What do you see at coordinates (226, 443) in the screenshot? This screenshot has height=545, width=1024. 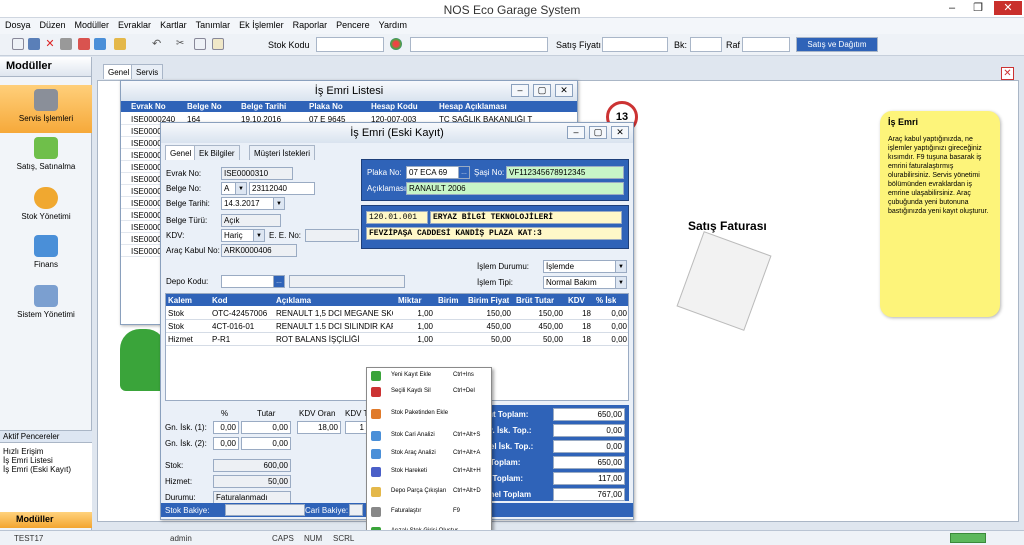 I see `isk2-pct-field: 0,00` at bounding box center [226, 443].